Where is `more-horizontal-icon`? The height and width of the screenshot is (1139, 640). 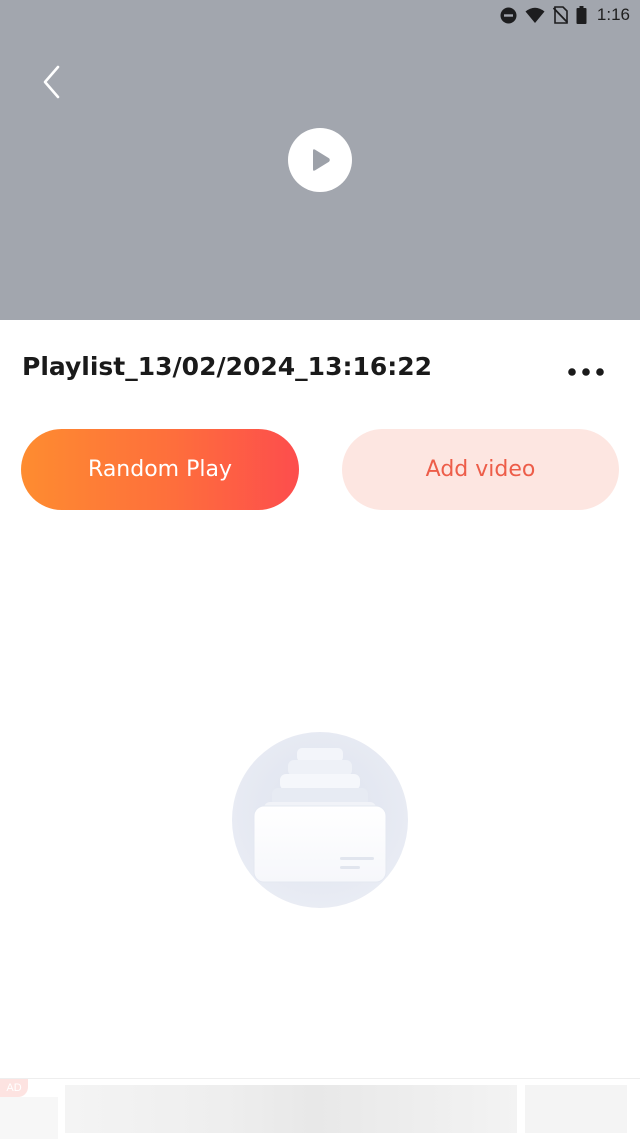
more-horizontal-icon is located at coordinates (586, 372).